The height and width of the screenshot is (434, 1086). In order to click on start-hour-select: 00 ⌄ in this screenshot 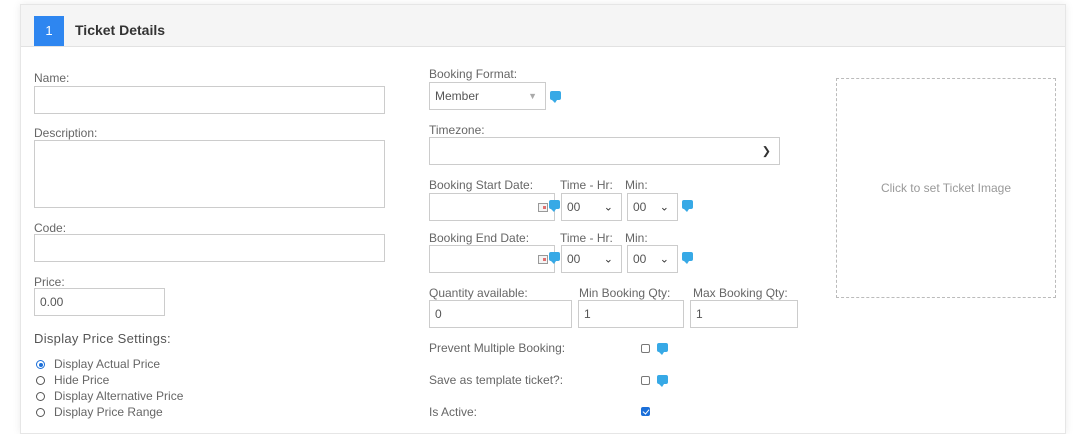, I will do `click(591, 207)`.